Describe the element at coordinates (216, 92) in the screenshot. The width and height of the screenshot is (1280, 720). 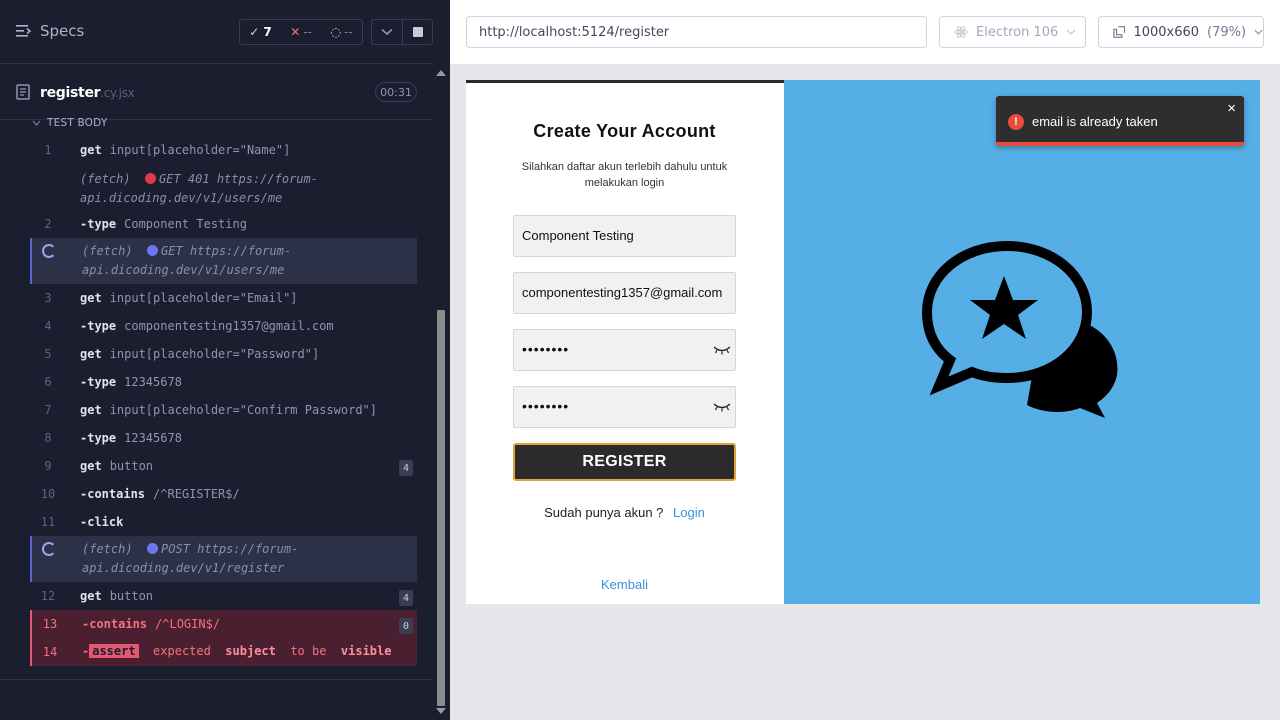
I see `spec-row: register.cy.jsx 00:31` at that location.